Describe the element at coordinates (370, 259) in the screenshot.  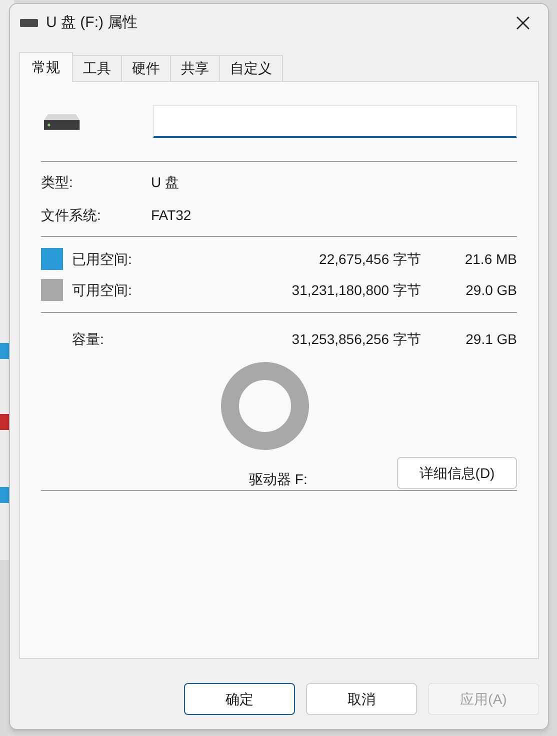
I see `byte-count: 22,675,456 字节` at that location.